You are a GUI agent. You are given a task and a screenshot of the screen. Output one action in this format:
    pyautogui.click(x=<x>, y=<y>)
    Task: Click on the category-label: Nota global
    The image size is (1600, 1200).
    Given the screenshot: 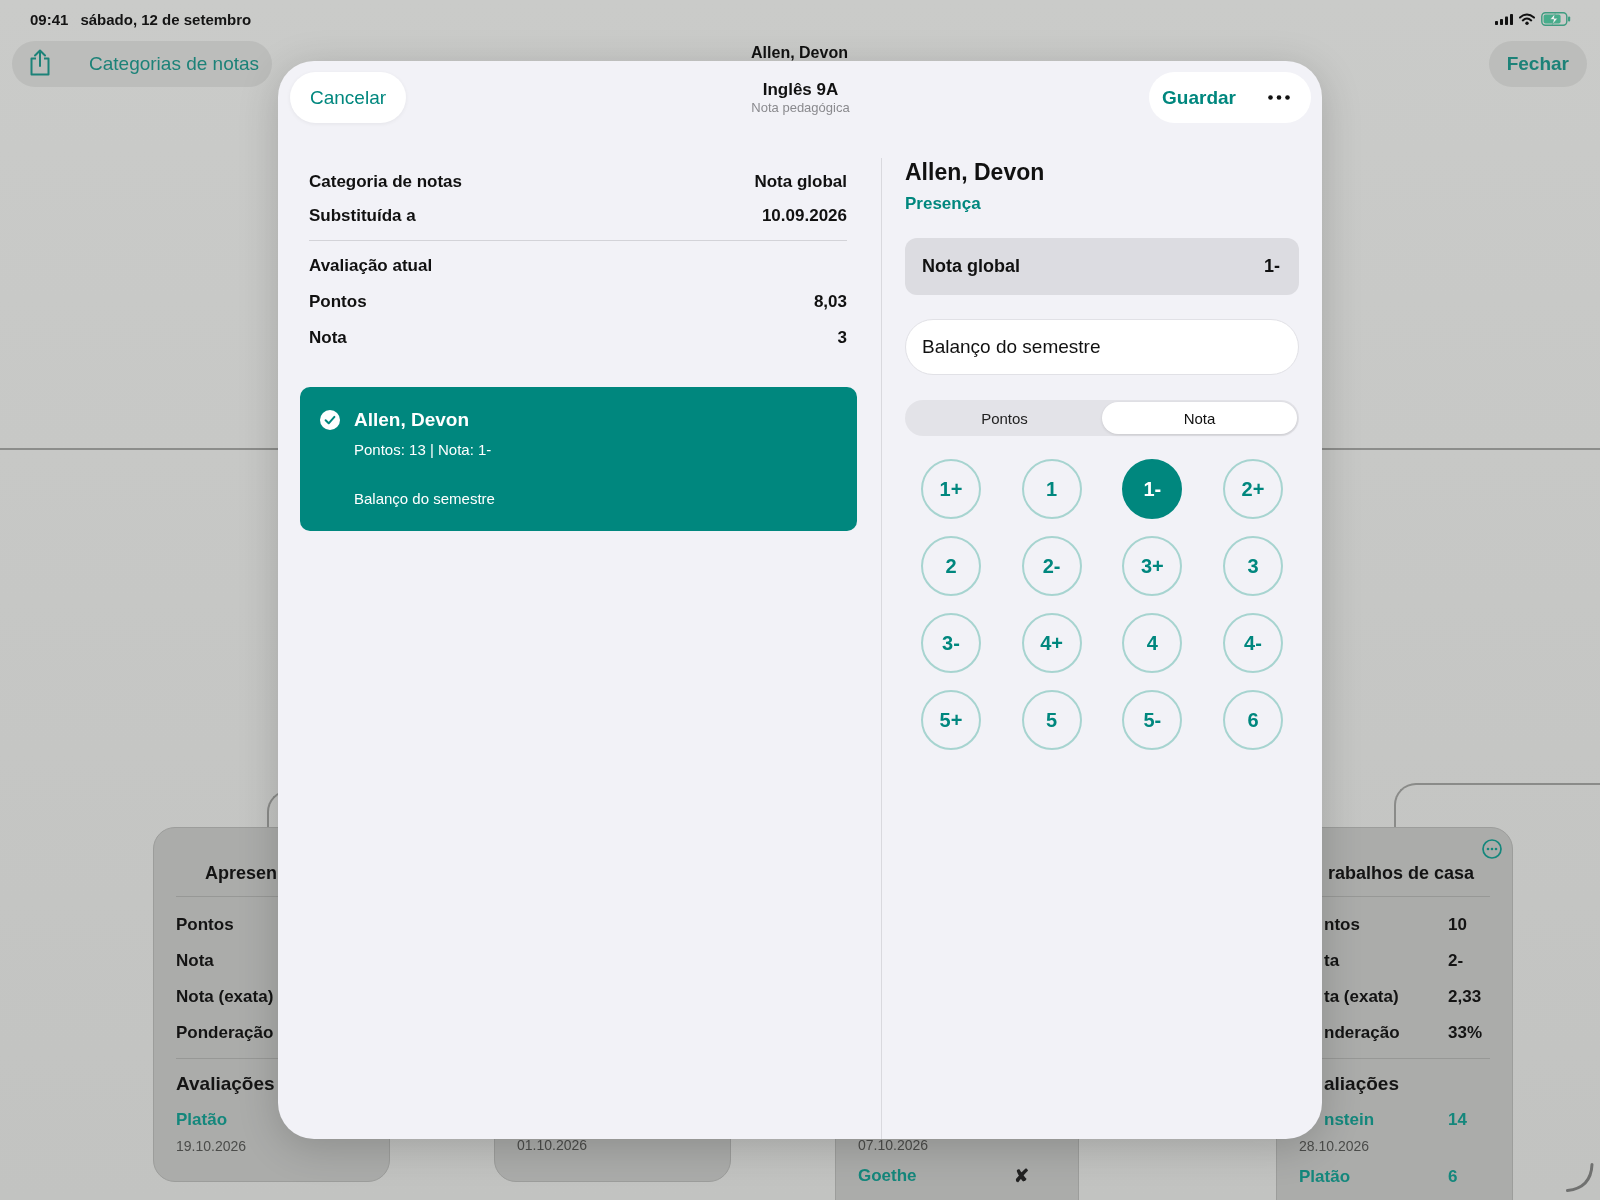 What is the action you would take?
    pyautogui.click(x=971, y=266)
    